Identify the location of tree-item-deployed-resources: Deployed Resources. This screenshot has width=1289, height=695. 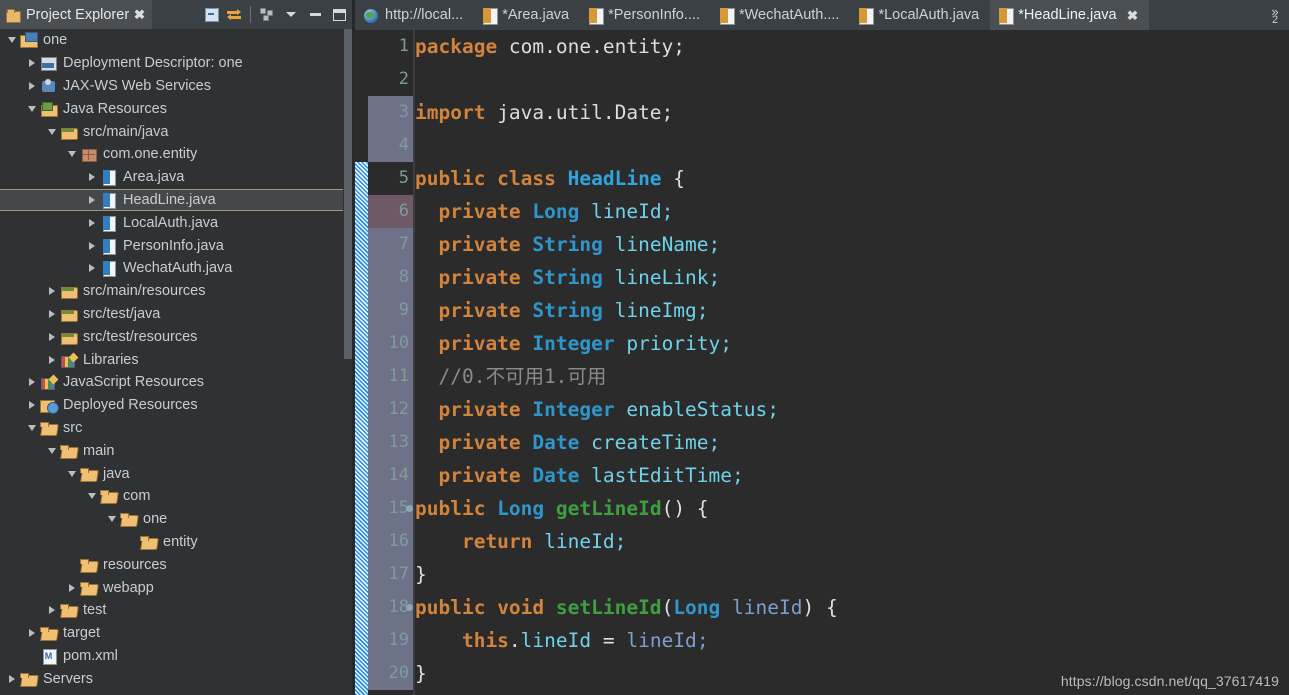
(171, 405).